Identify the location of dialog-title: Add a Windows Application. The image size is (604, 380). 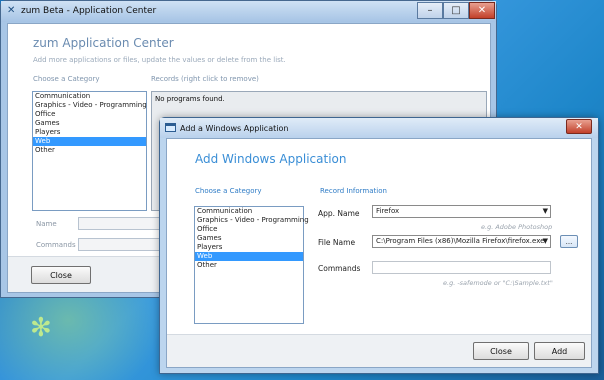
(234, 128).